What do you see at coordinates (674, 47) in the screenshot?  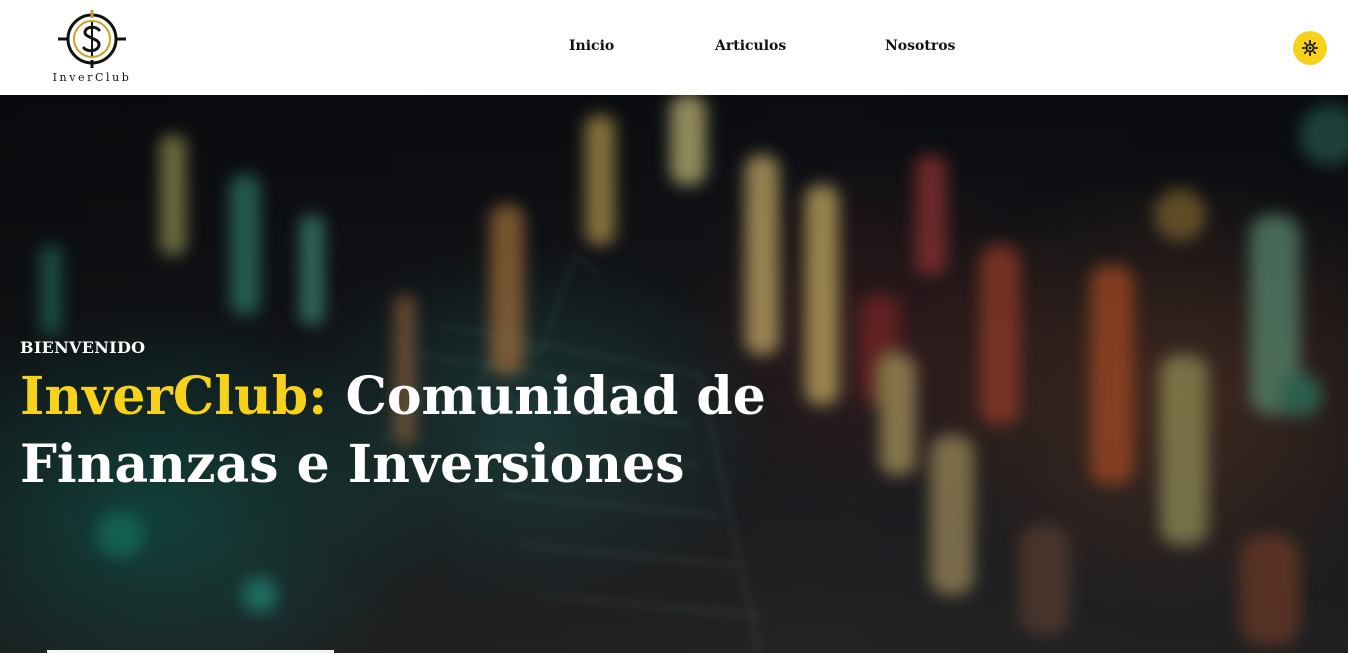 I see `site-header: InverClub Inicio Articulos Nosotros` at bounding box center [674, 47].